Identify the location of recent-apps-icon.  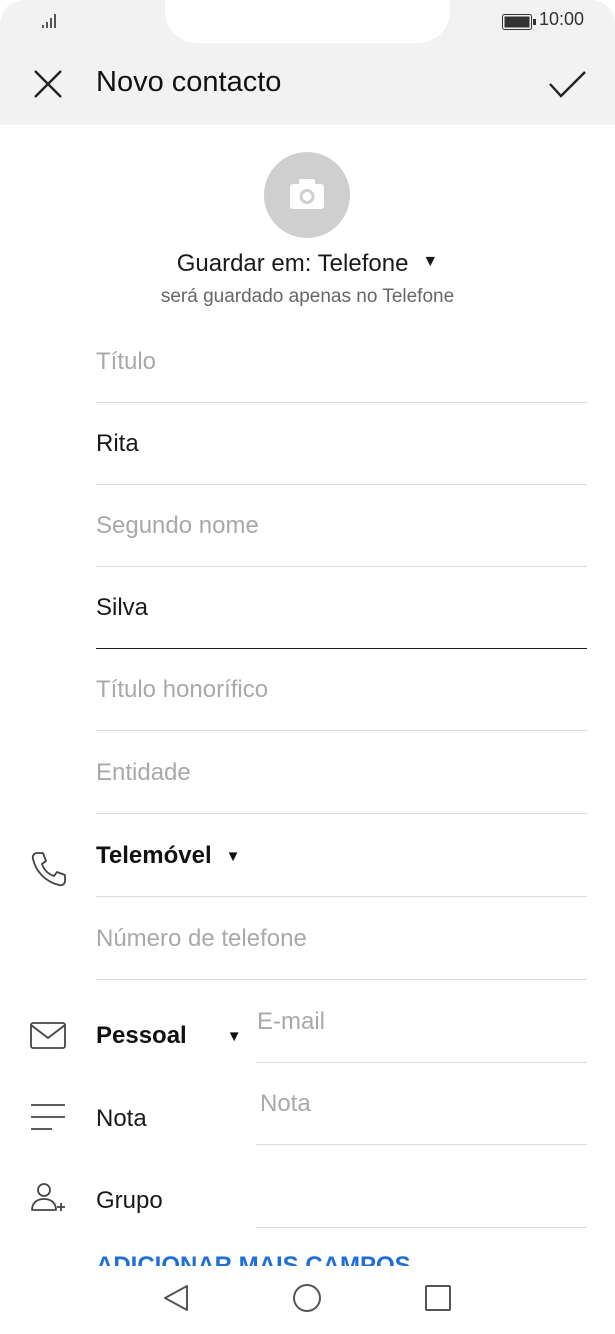
(438, 1298).